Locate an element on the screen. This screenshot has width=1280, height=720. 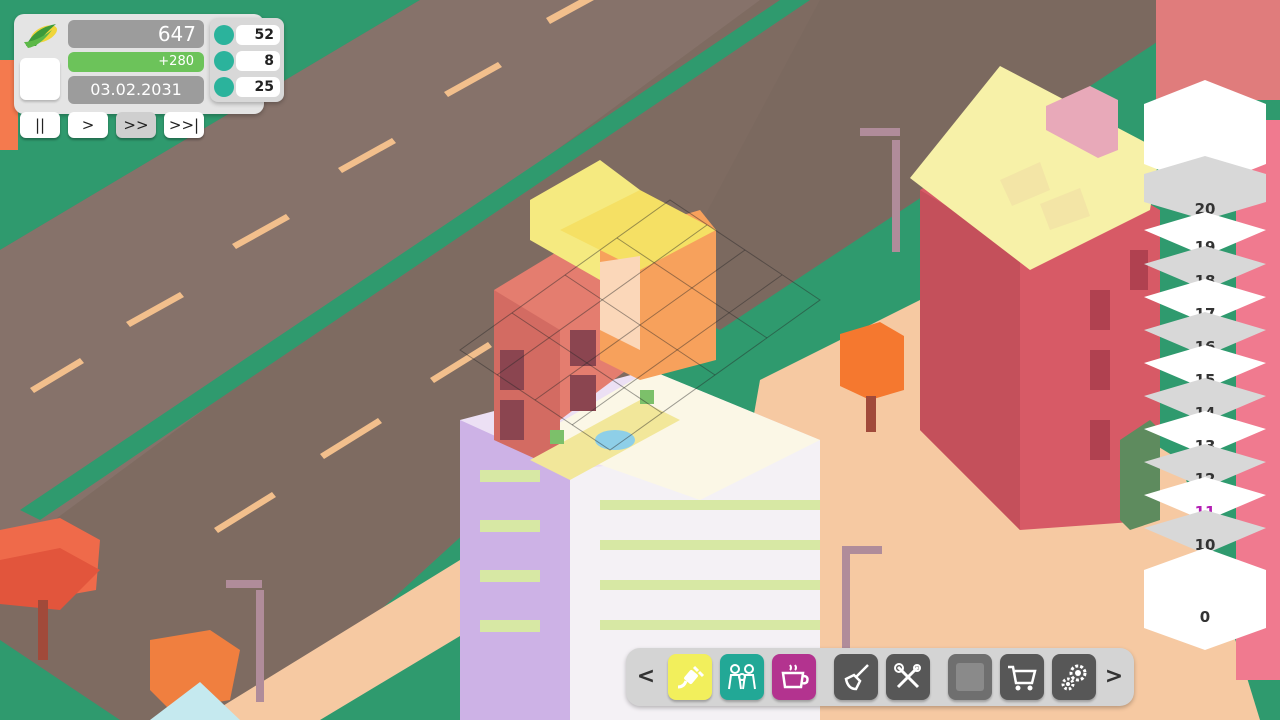
water-stat: 52 is located at coordinates (247, 35).